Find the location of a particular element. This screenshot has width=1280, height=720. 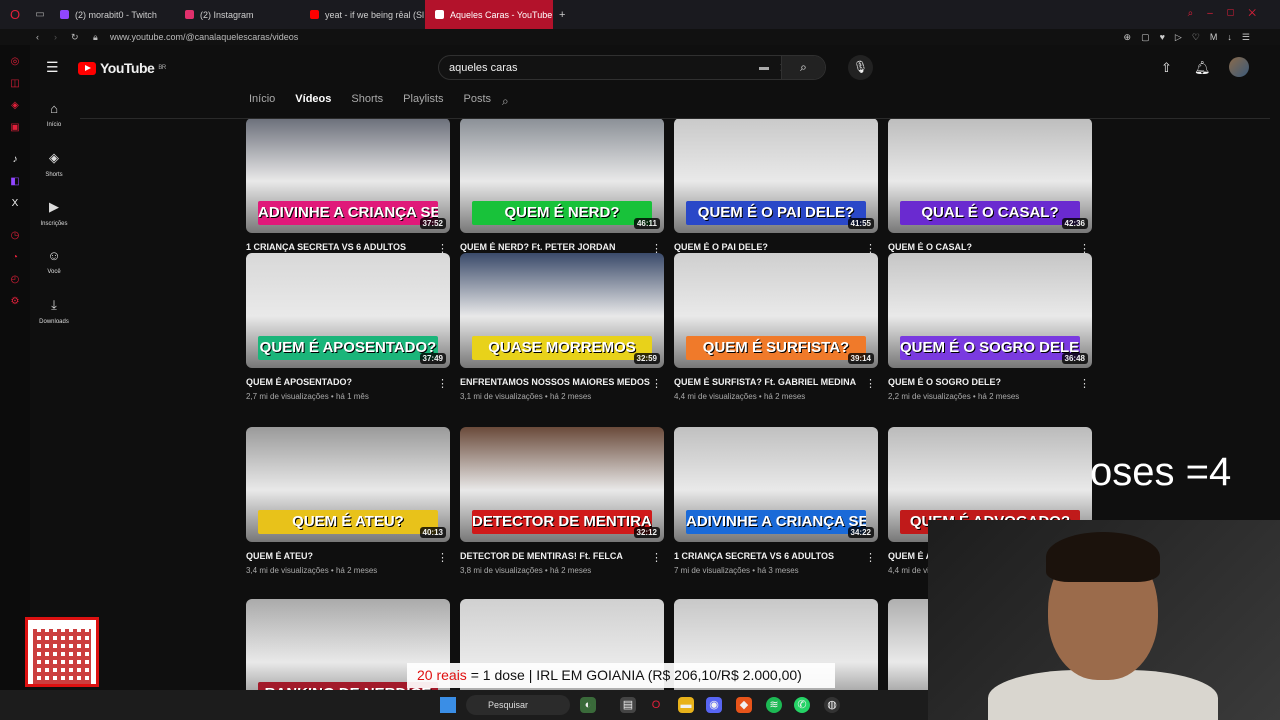

opera-logo-icon: O is located at coordinates (15, 14).